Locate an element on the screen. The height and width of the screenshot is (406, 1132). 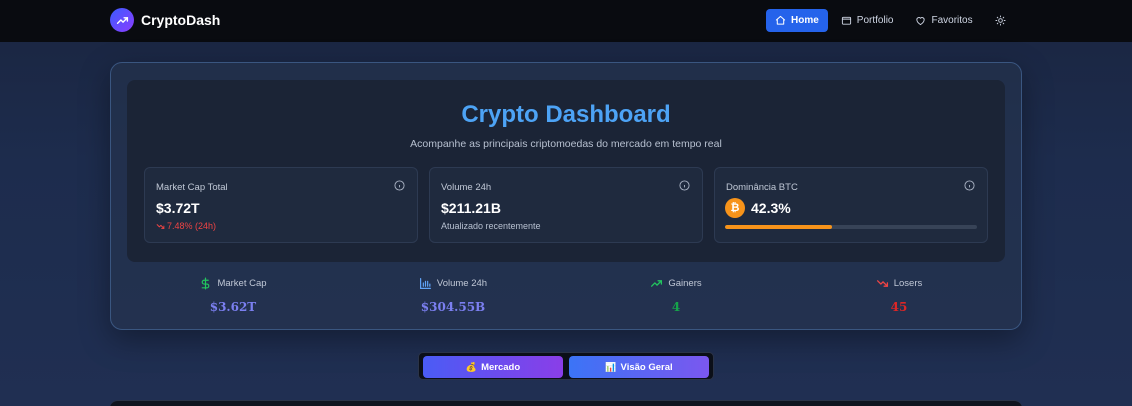
btc-dominance-progress-fill is located at coordinates (778, 227).